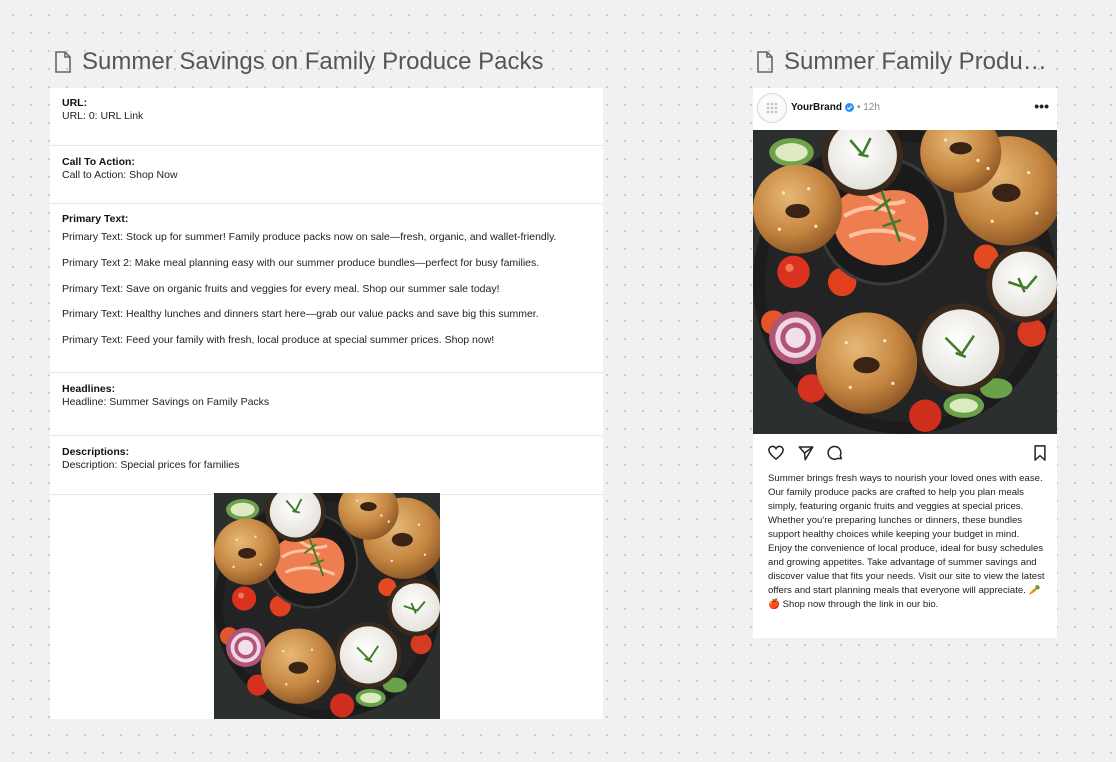 Image resolution: width=1116 pixels, height=762 pixels. I want to click on frame-title-text: Summer Savings on Family Produce Packs, so click(313, 61).